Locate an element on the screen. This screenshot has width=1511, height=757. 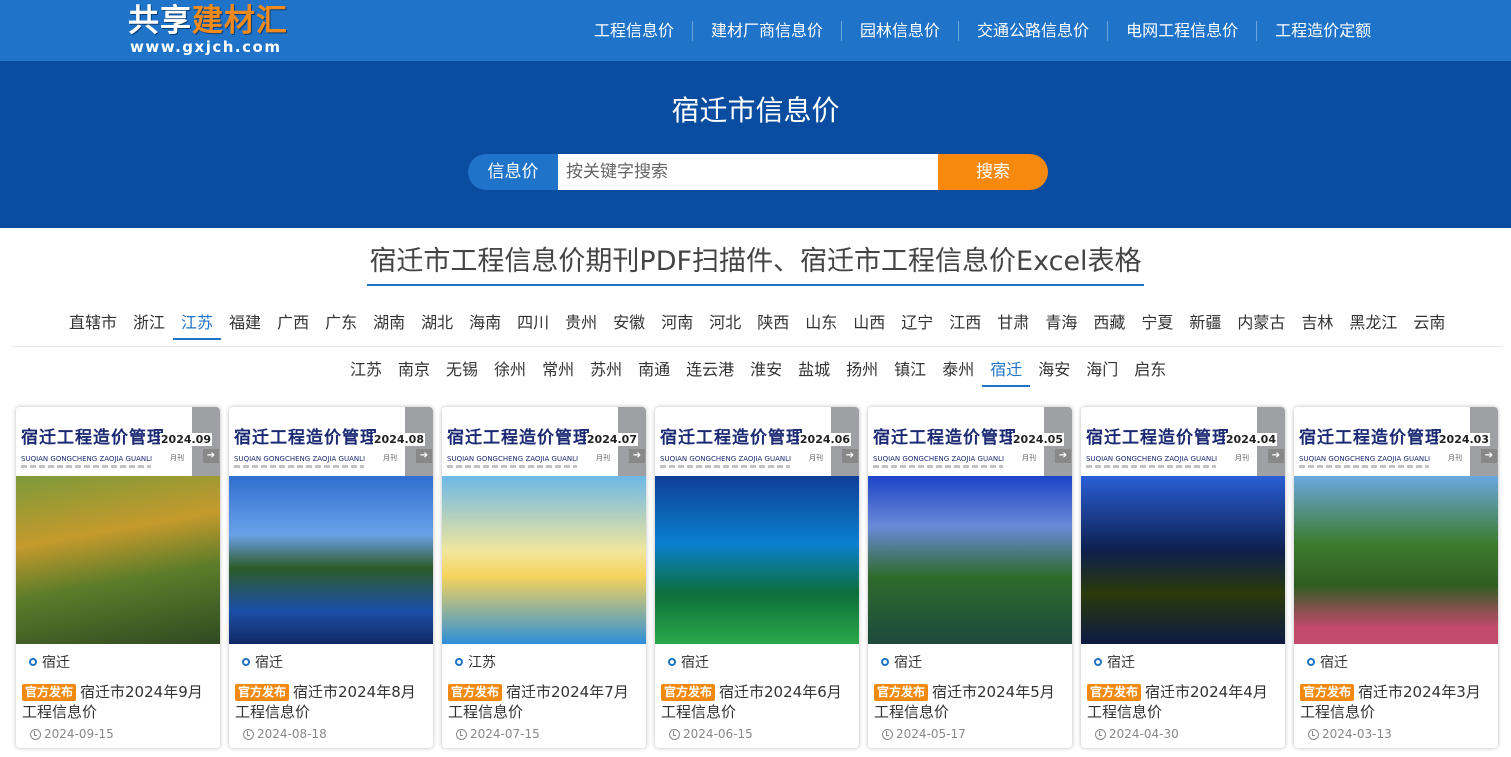
city-filter-item: 无锡 is located at coordinates (462, 372).